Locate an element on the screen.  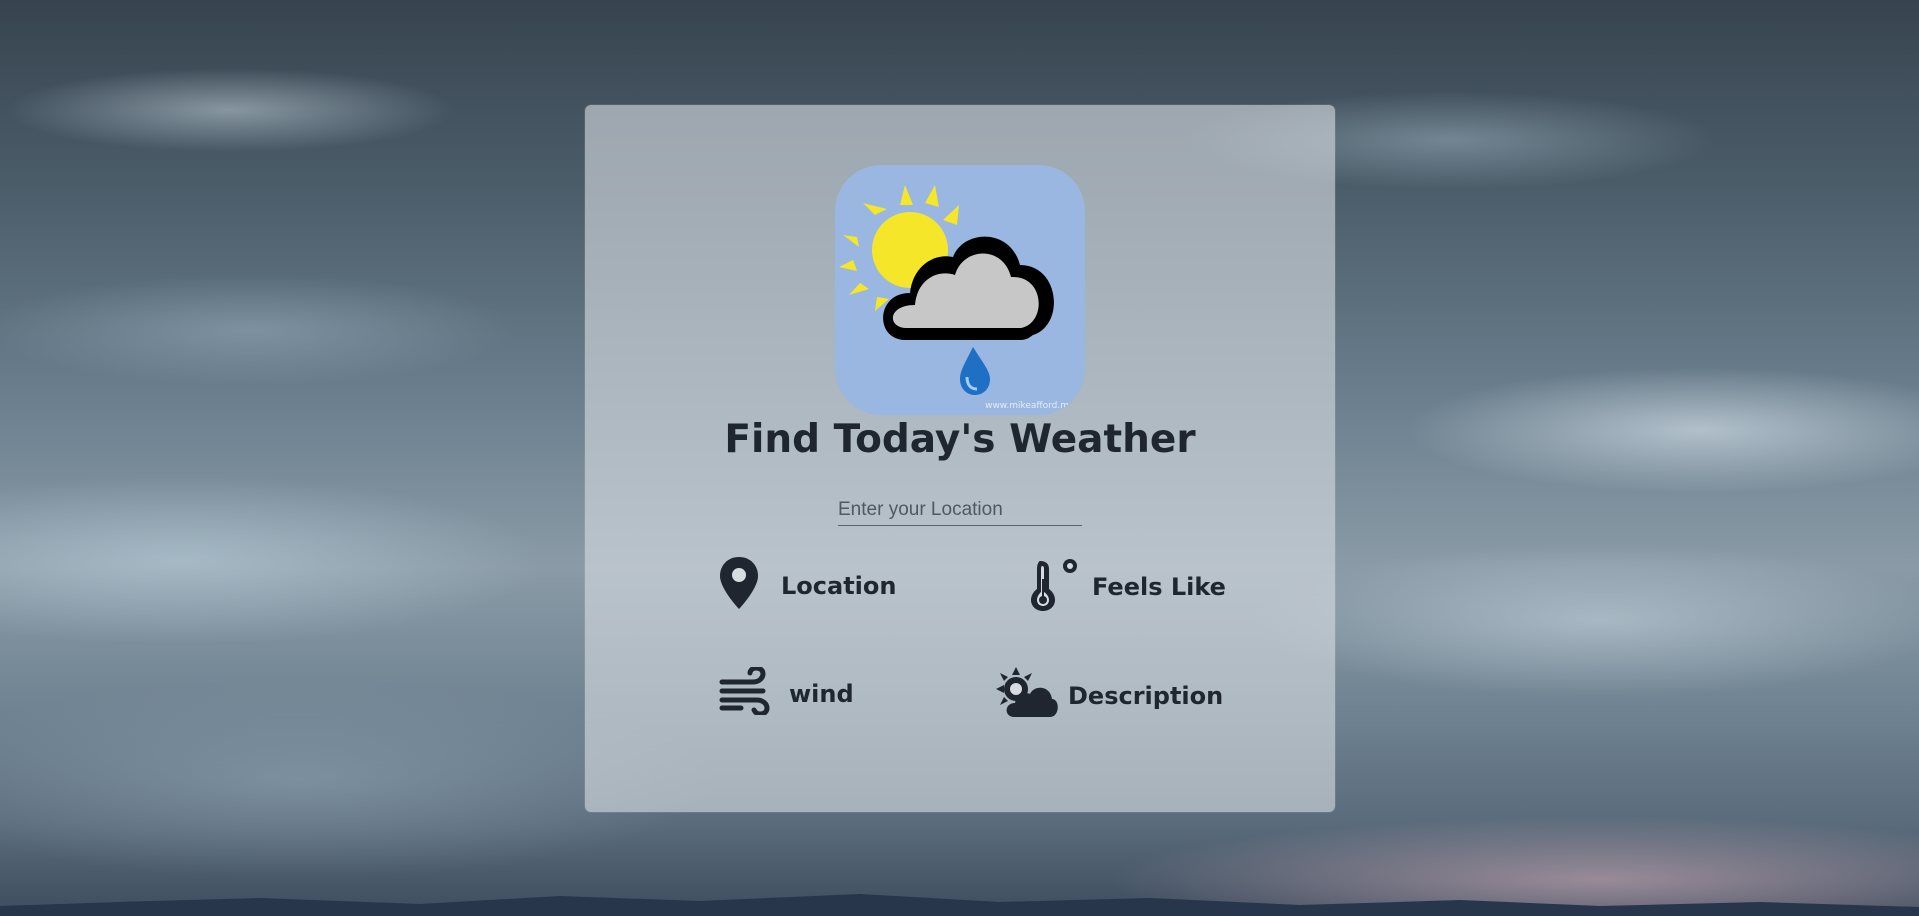
feels-like-info: Feels Like is located at coordinates (1127, 587).